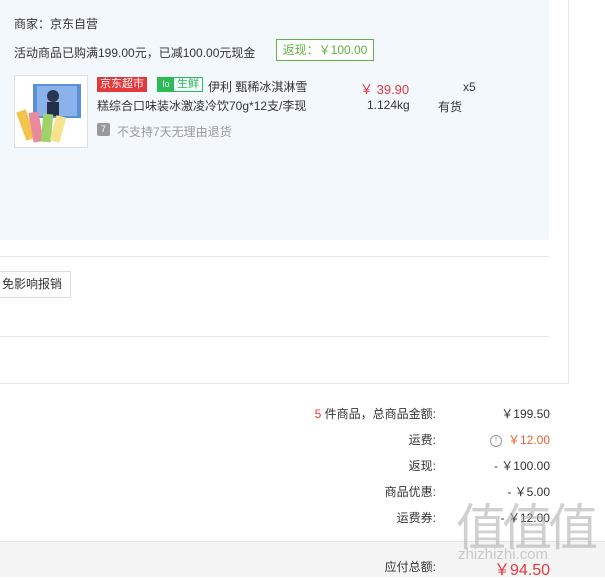 The image size is (605, 580). Describe the element at coordinates (325, 50) in the screenshot. I see `rebate-badge: 返现：￥100.00` at that location.